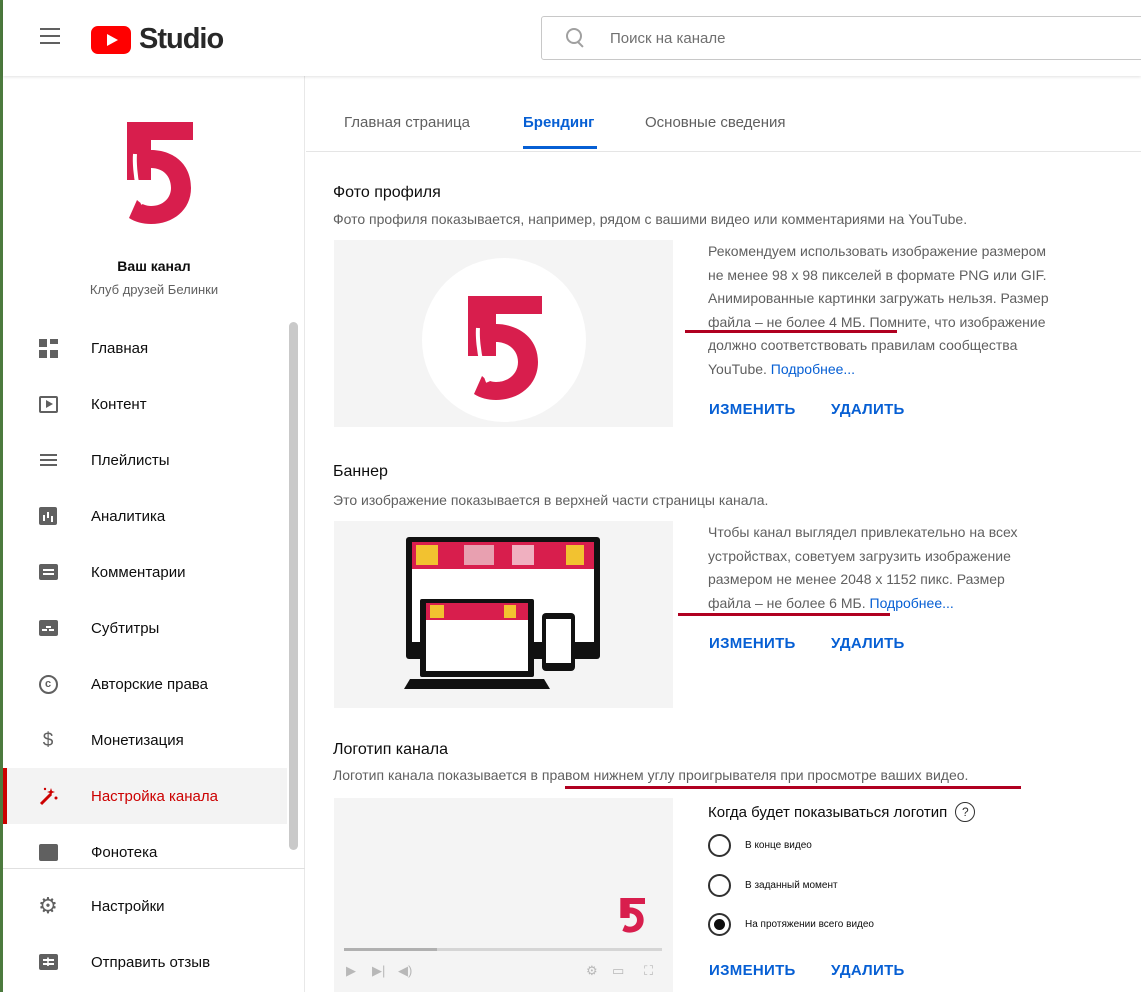 This screenshot has width=1141, height=992. Describe the element at coordinates (868, 409) in the screenshot. I see `profile-photo-delete-button: УДАЛИТЬ` at that location.